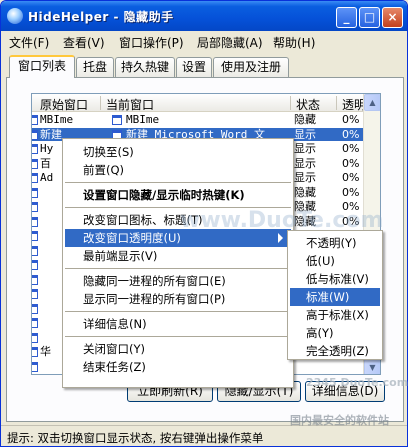  What do you see at coordinates (132, 238) in the screenshot?
I see `menu-item-label: 改变窗口透明度(U)` at bounding box center [132, 238].